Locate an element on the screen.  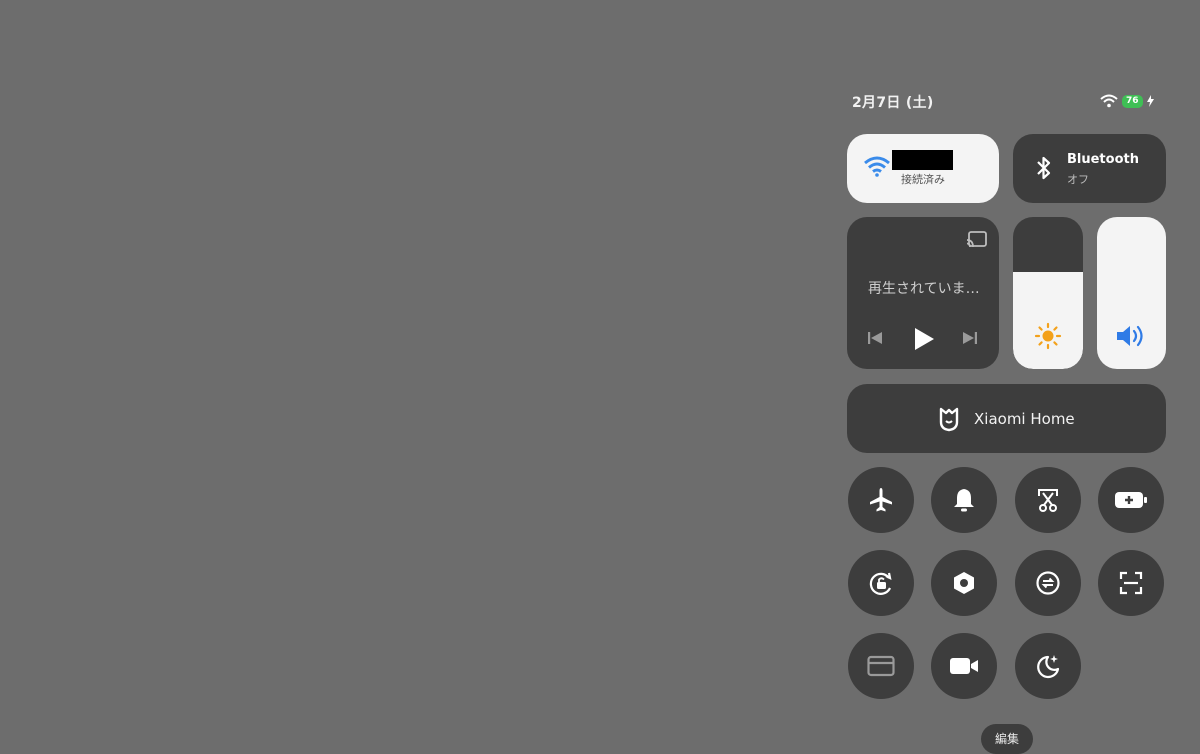
battery-icon: 76 is located at coordinates (1132, 101).